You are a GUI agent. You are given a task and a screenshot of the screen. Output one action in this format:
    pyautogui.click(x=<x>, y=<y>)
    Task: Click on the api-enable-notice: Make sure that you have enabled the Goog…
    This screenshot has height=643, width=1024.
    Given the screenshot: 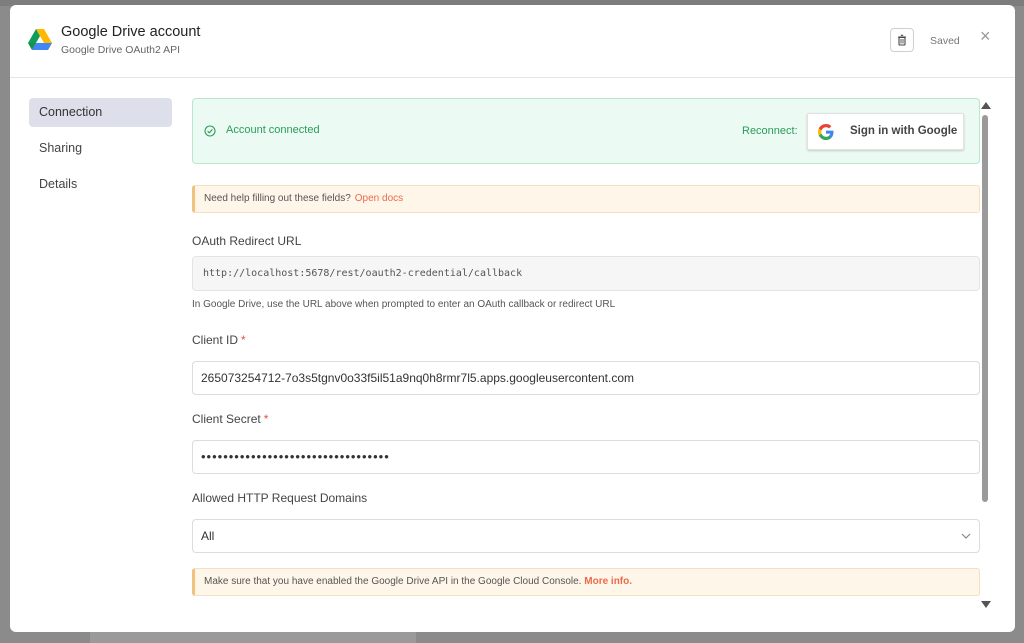 What is the action you would take?
    pyautogui.click(x=586, y=582)
    